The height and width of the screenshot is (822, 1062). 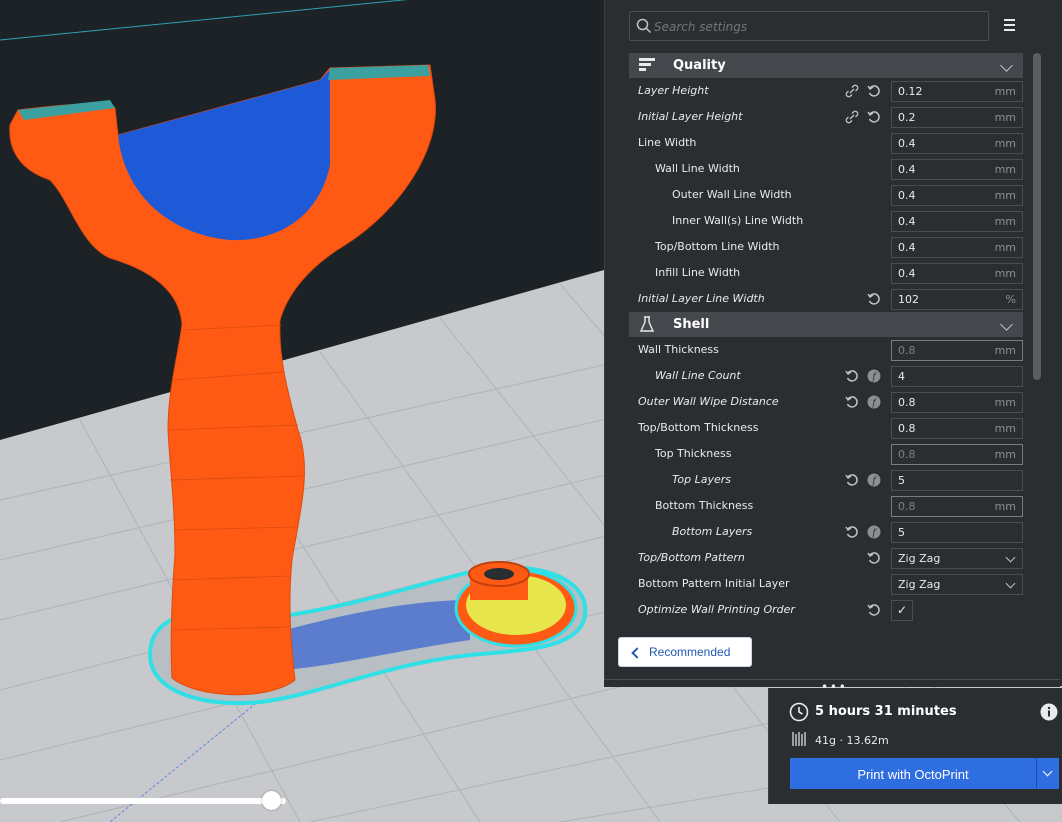 What do you see at coordinates (826, 454) in the screenshot?
I see `setting-row-top-thickness: Top Thickness 0.8 mm` at bounding box center [826, 454].